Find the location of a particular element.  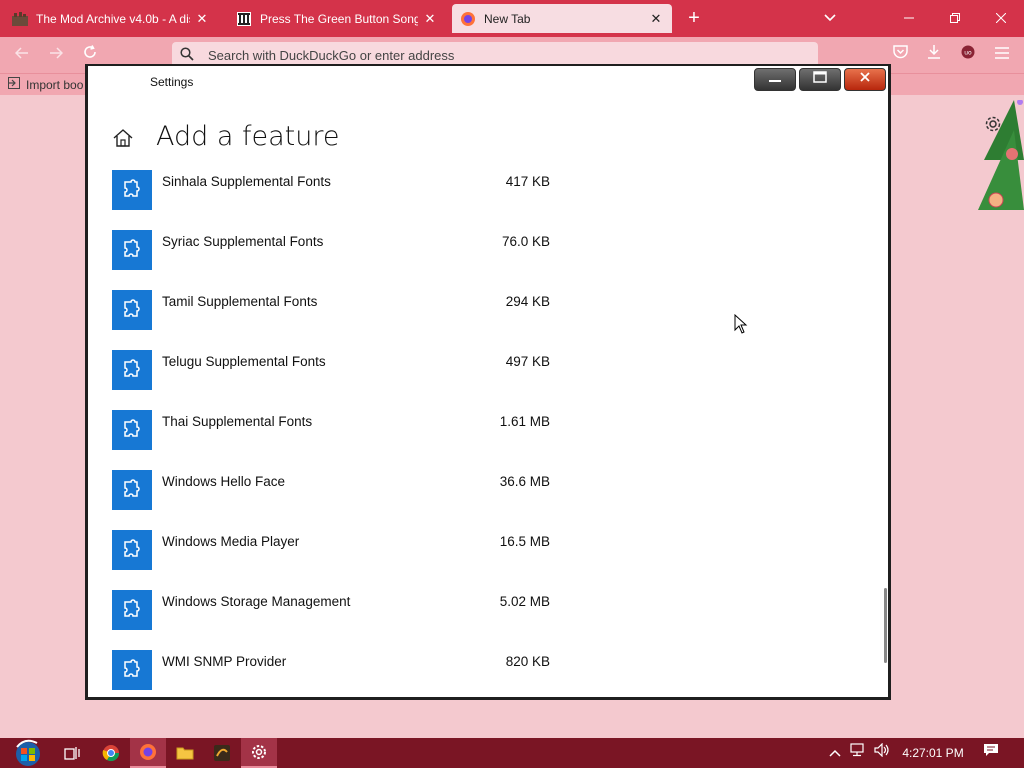

feature-row: Windows Storage Management 5.02 MB is located at coordinates (337, 620).